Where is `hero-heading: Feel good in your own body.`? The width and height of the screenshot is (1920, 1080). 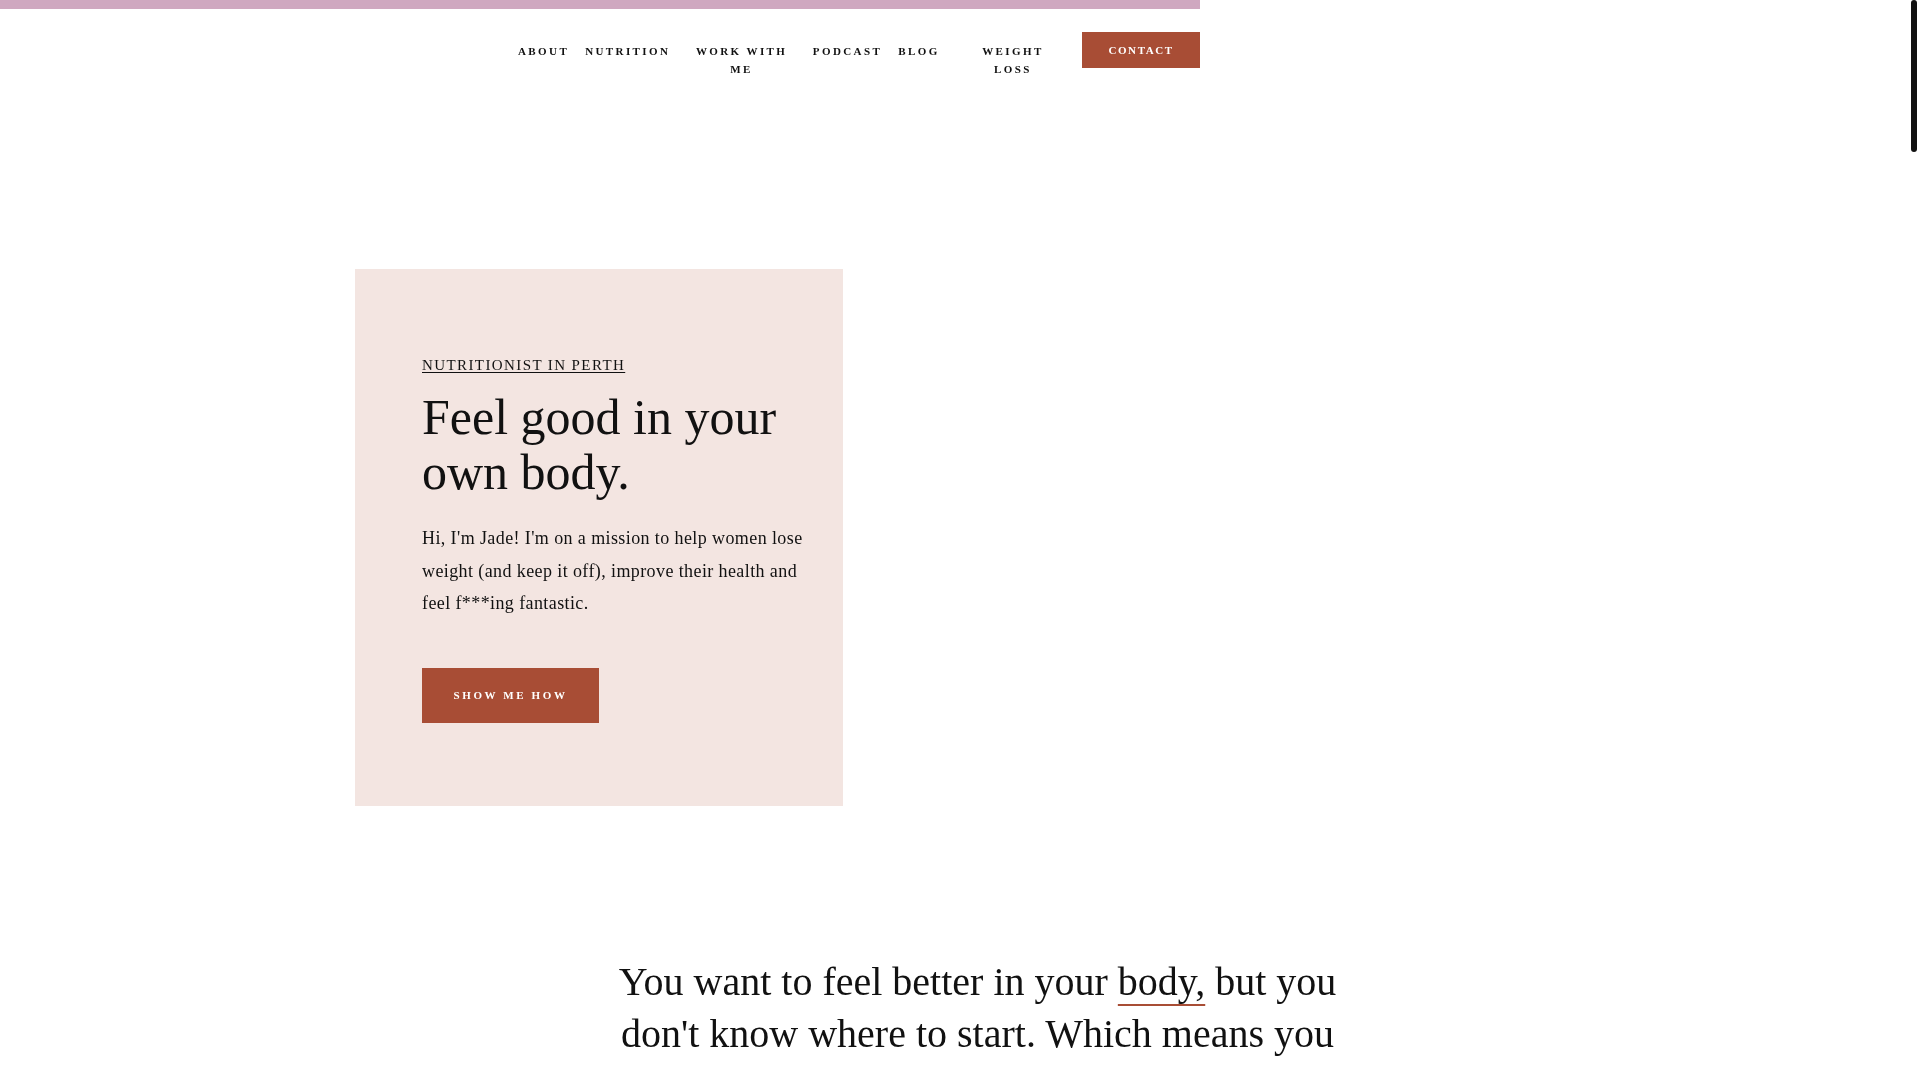 hero-heading: Feel good in your own body. is located at coordinates (600, 445).